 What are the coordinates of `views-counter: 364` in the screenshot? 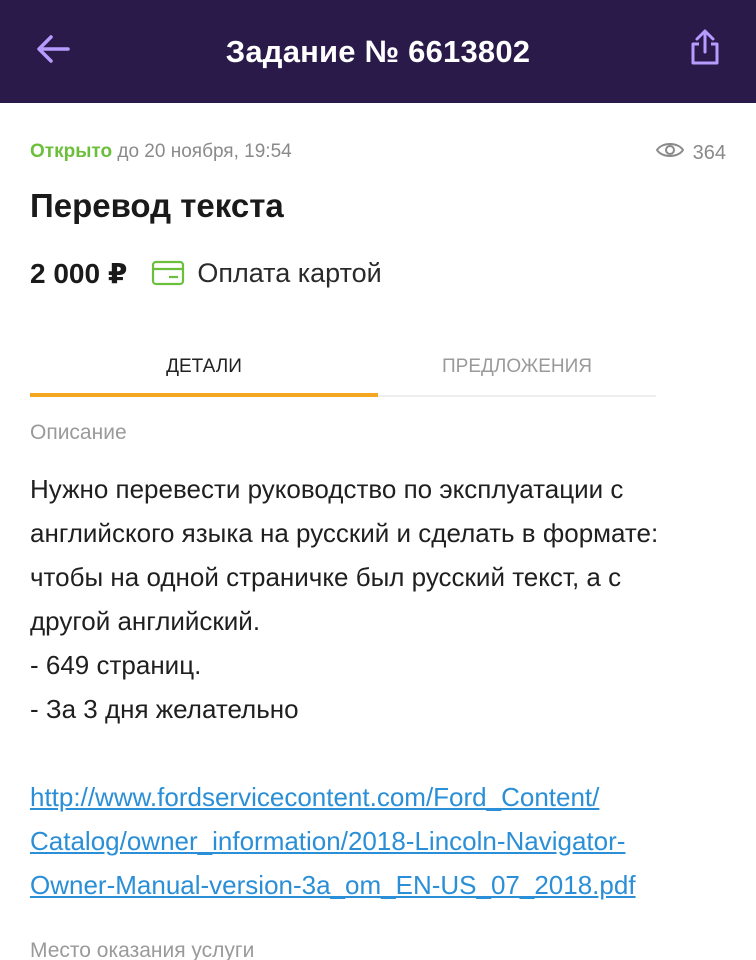 It's located at (690, 153).